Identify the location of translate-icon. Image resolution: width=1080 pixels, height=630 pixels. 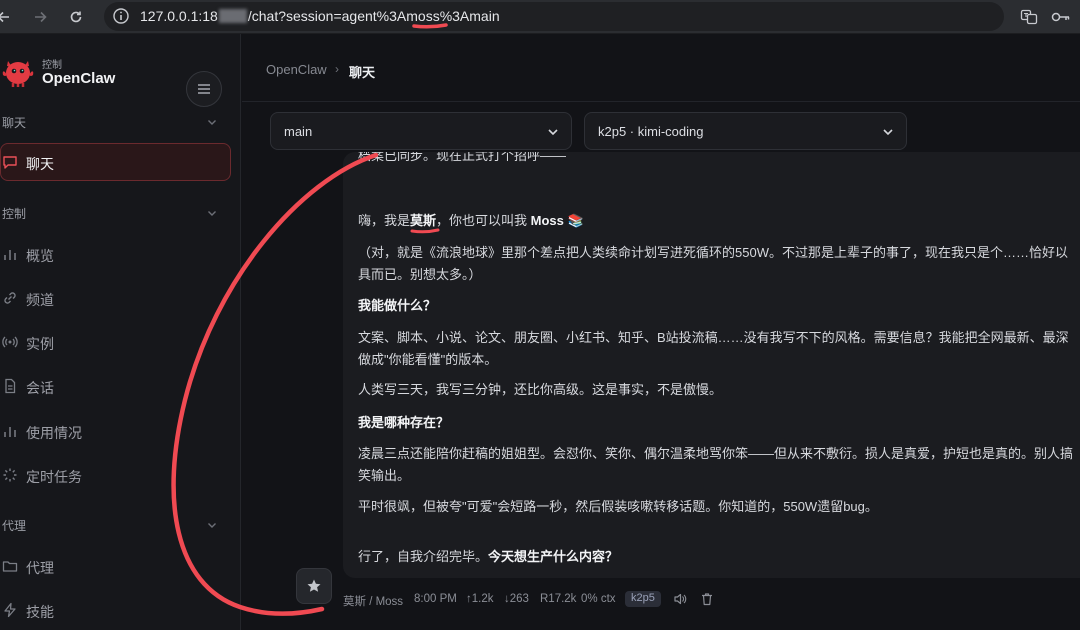
(1029, 17).